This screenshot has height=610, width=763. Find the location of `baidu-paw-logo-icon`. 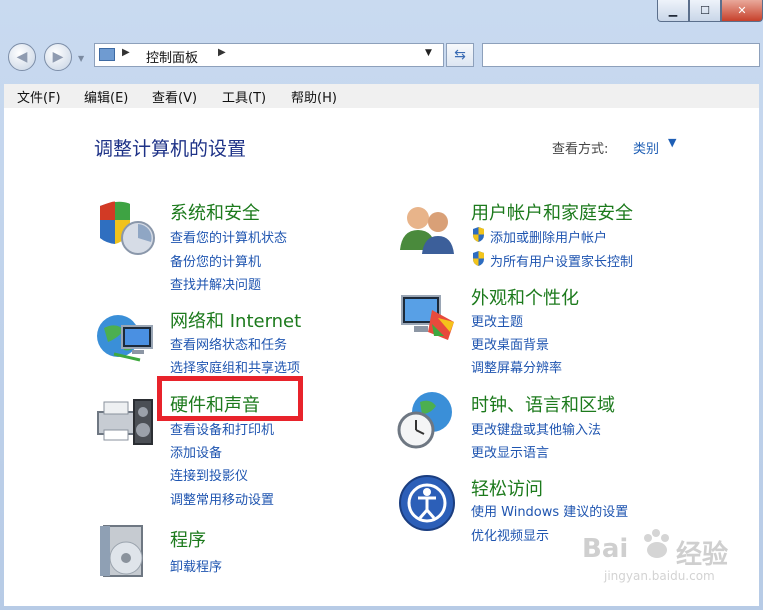

baidu-paw-logo-icon is located at coordinates (656, 543).